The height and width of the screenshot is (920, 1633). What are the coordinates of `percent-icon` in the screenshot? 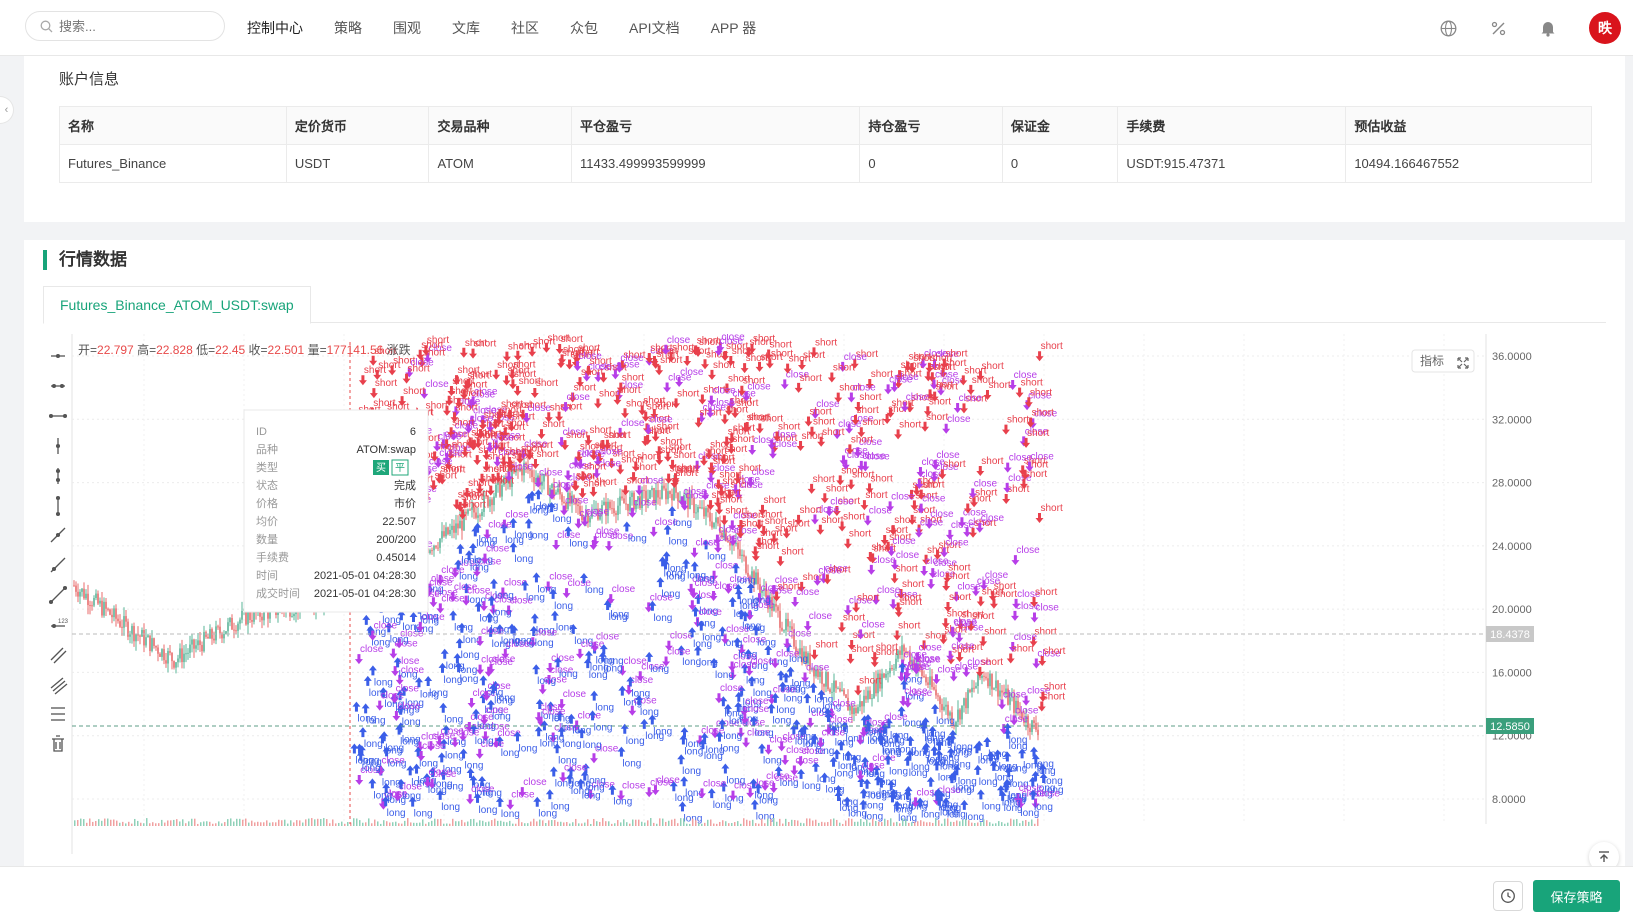 It's located at (1498, 28).